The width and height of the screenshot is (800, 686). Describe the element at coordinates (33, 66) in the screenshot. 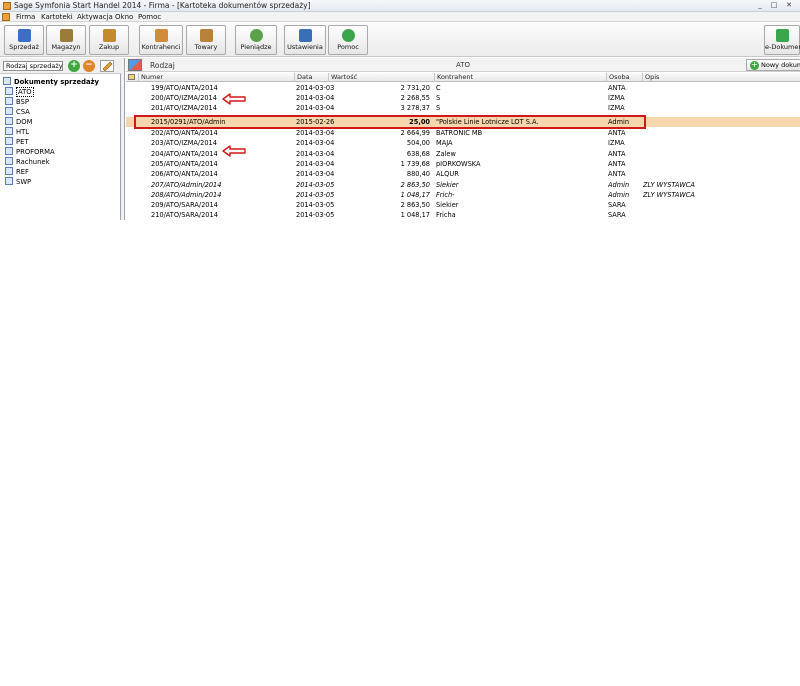

I see `document-kind-select: Rodzaj sprzedaży` at that location.